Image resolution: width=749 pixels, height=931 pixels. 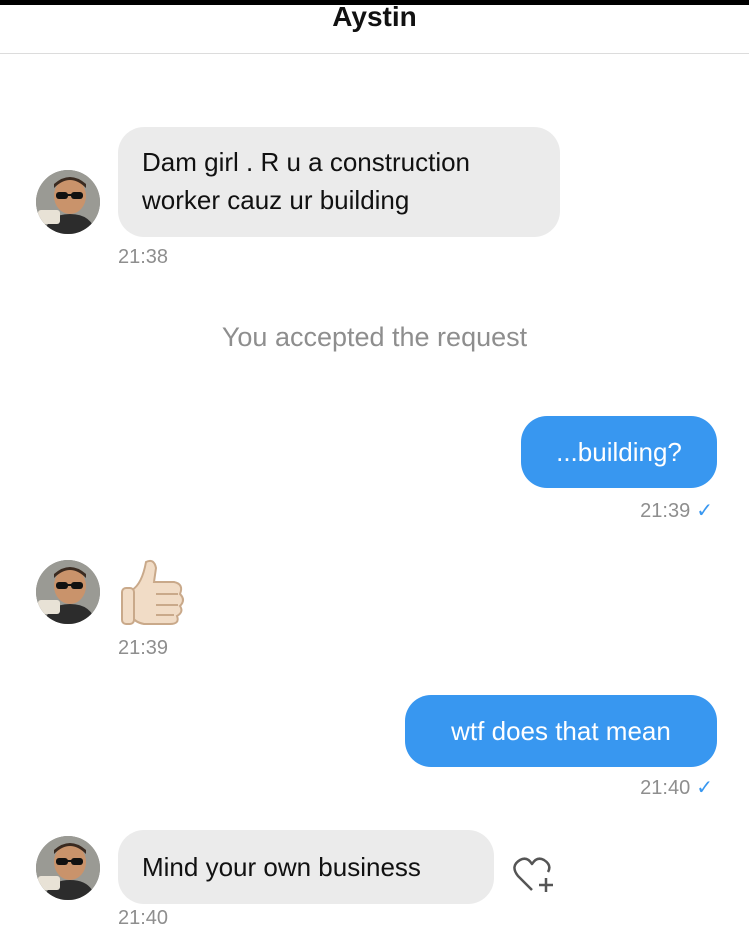 I want to click on message-text-line: worker cauz ur building, so click(x=276, y=200).